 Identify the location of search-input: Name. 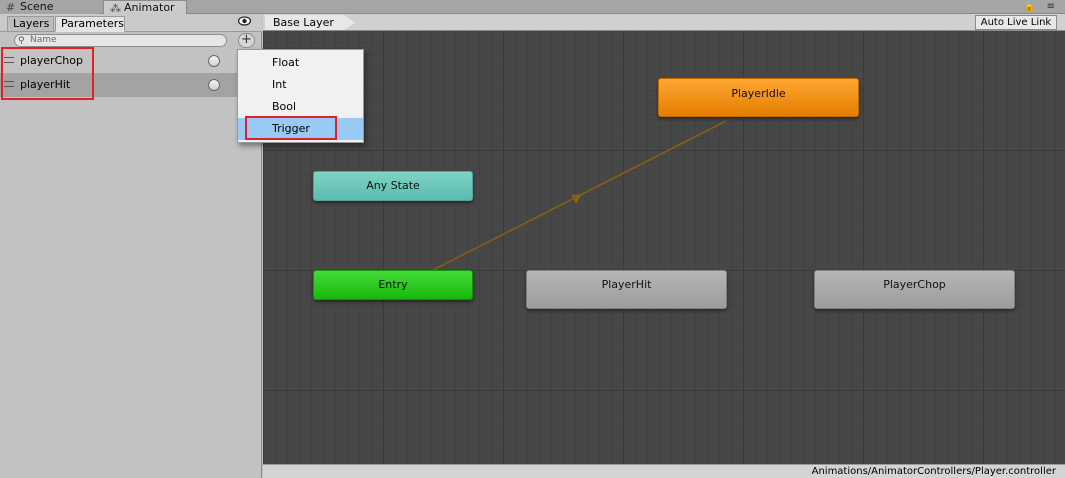
(120, 40).